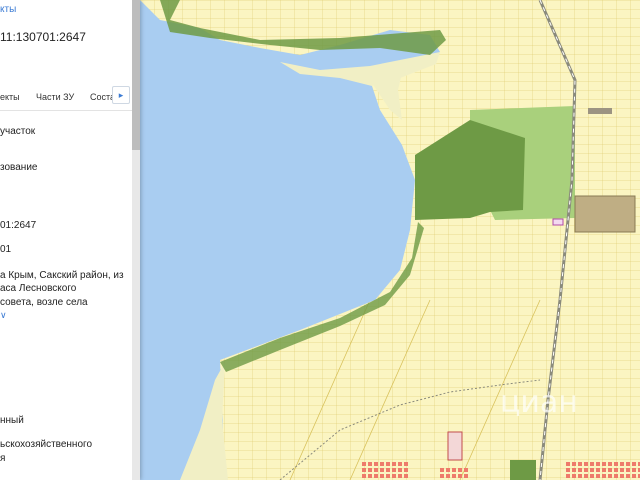 The width and height of the screenshot is (640, 480). I want to click on status-text: нный, so click(12, 420).